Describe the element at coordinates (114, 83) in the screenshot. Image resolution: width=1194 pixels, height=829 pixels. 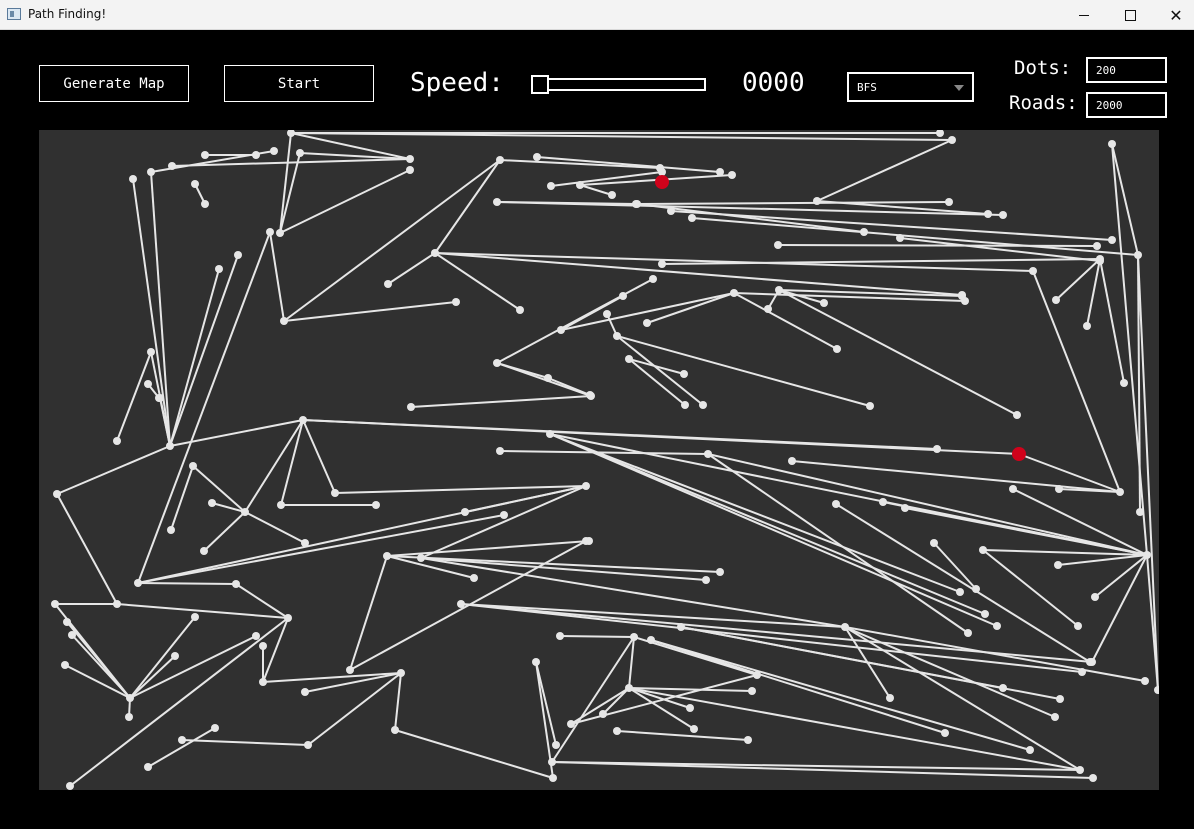
I see `generate-map-button: Generate Map` at that location.